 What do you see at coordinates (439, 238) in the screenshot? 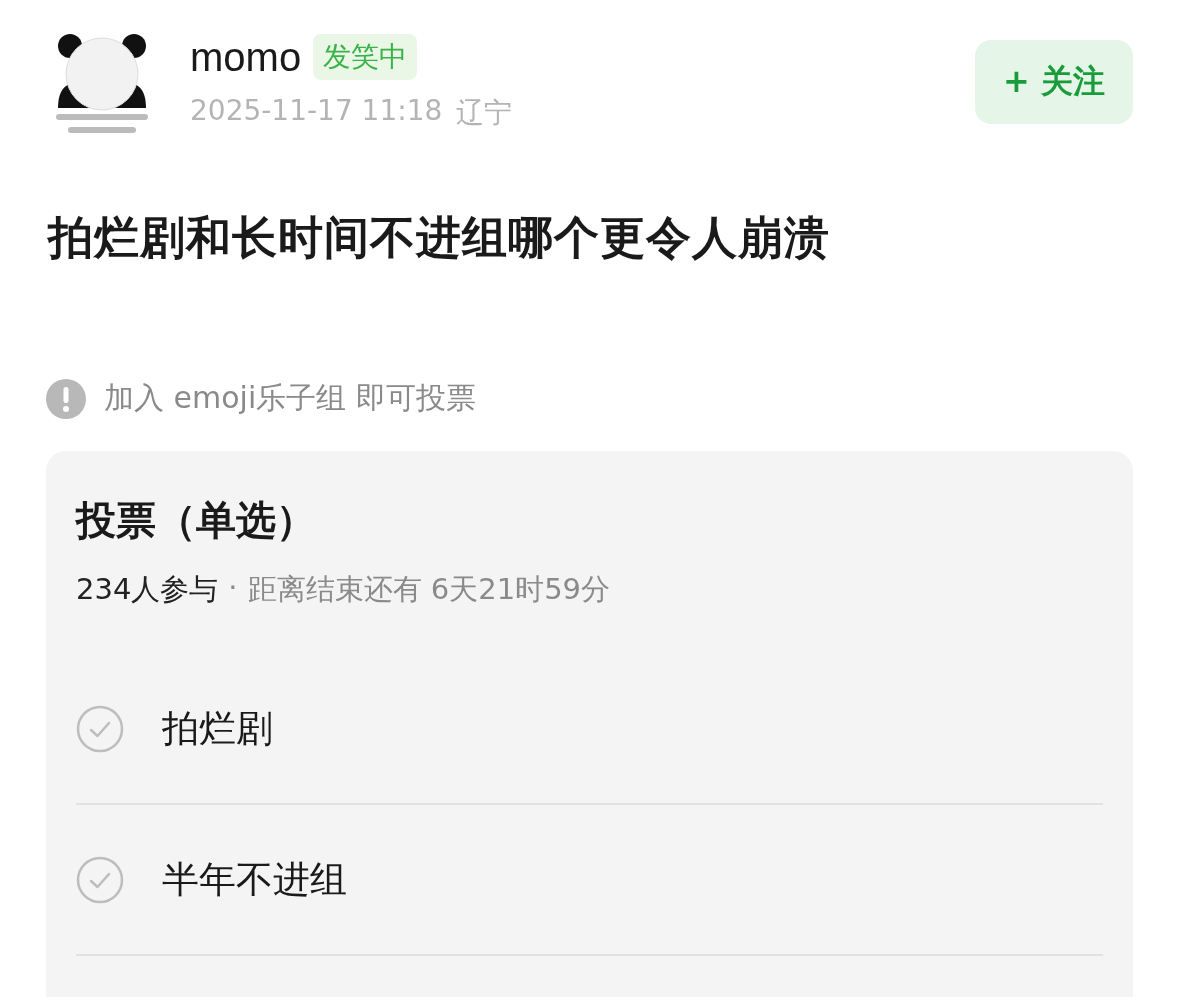
I see `post-title: 拍烂剧和长时间不进组哪个更令人崩溃` at bounding box center [439, 238].